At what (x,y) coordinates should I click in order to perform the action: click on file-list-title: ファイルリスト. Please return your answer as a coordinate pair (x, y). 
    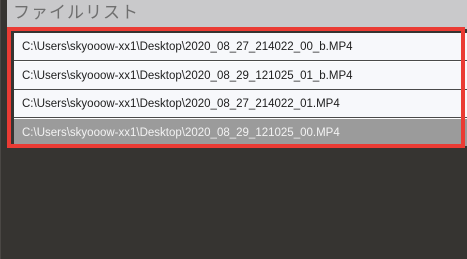
    Looking at the image, I should click on (76, 13).